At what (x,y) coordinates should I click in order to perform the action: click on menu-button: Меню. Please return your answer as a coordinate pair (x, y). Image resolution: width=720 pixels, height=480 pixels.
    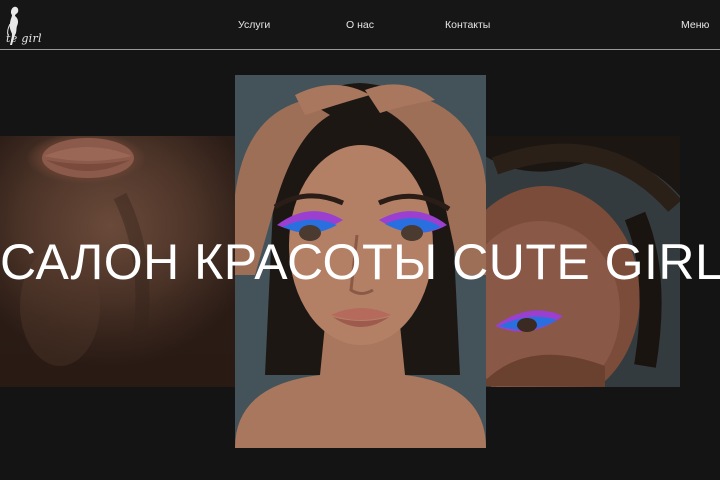
    Looking at the image, I should click on (695, 25).